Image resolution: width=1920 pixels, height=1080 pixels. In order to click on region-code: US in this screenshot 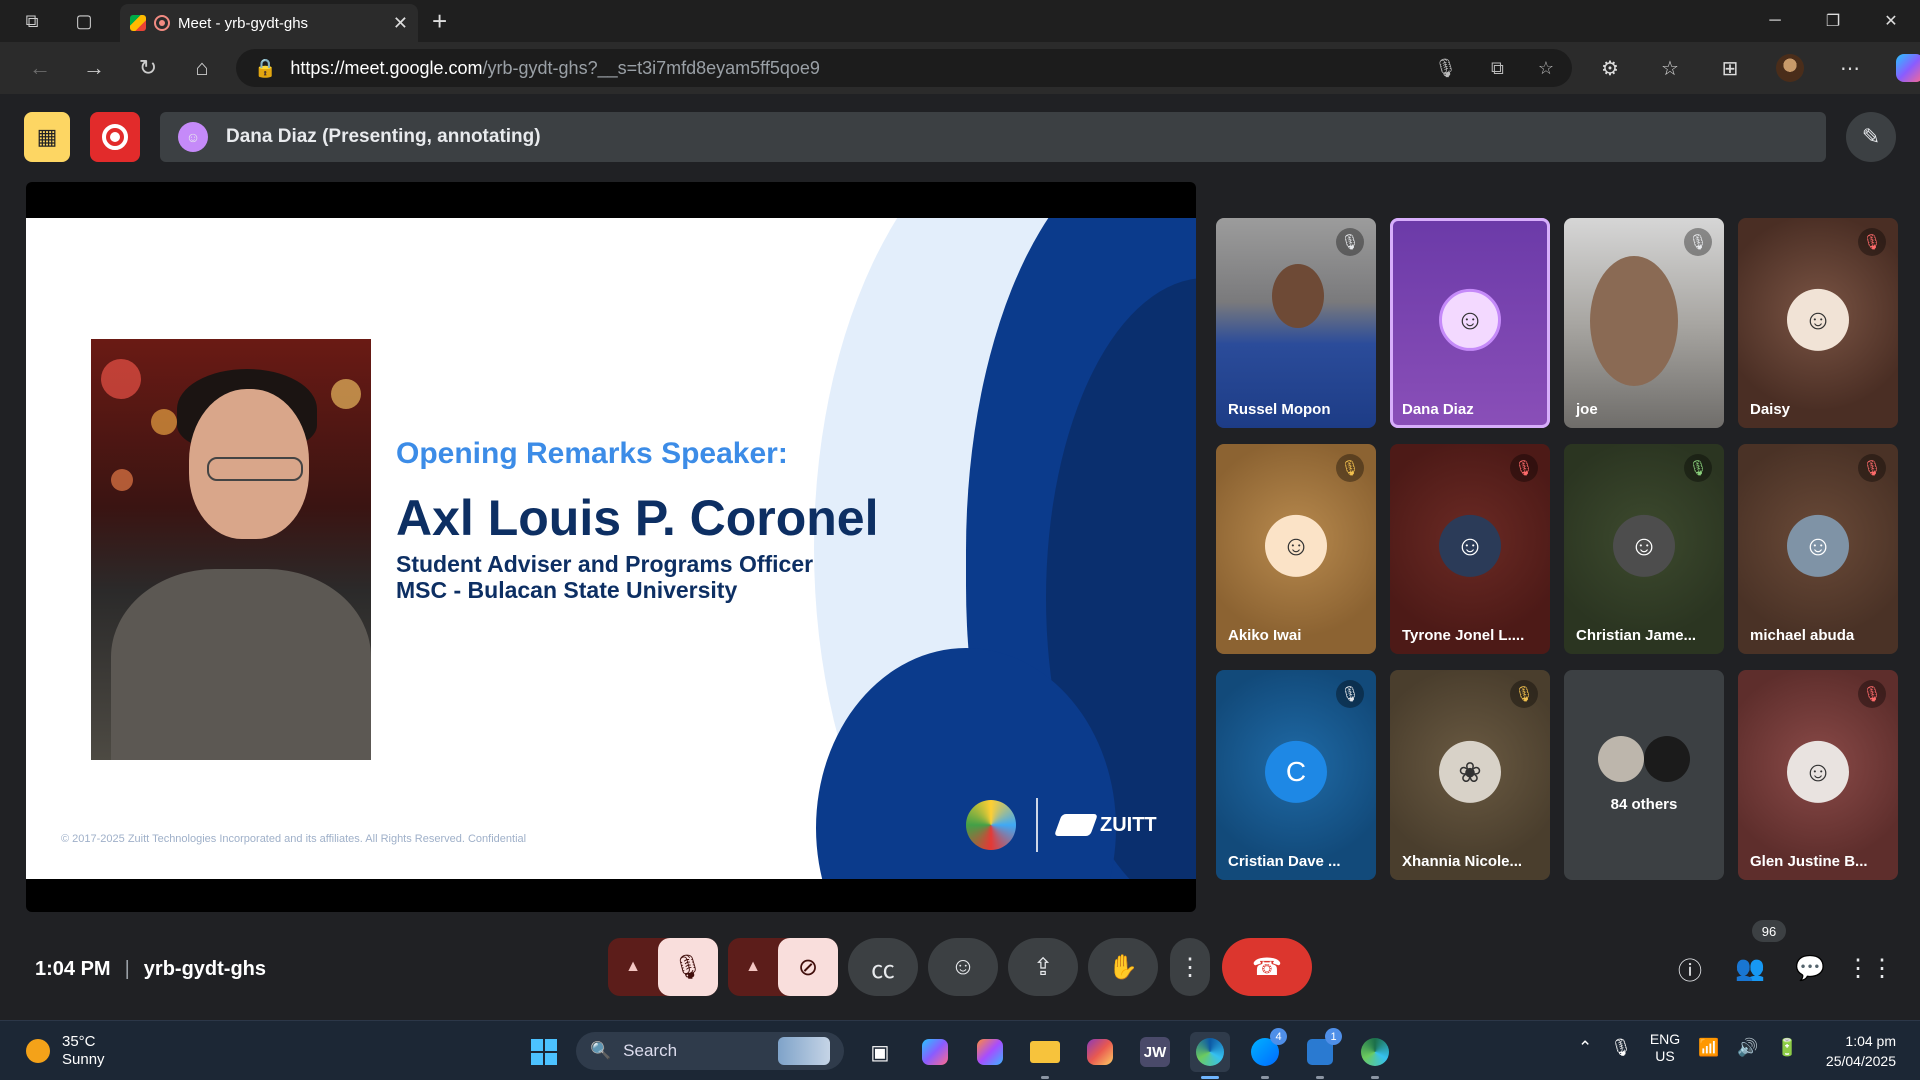, I will do `click(1665, 1056)`.